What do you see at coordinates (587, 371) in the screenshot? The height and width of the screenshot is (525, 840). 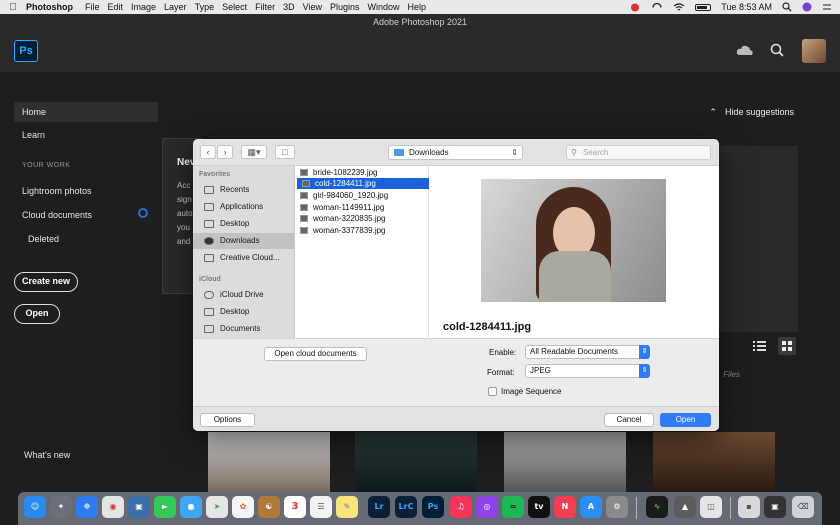 I see `format-select: JPEG ⇕` at bounding box center [587, 371].